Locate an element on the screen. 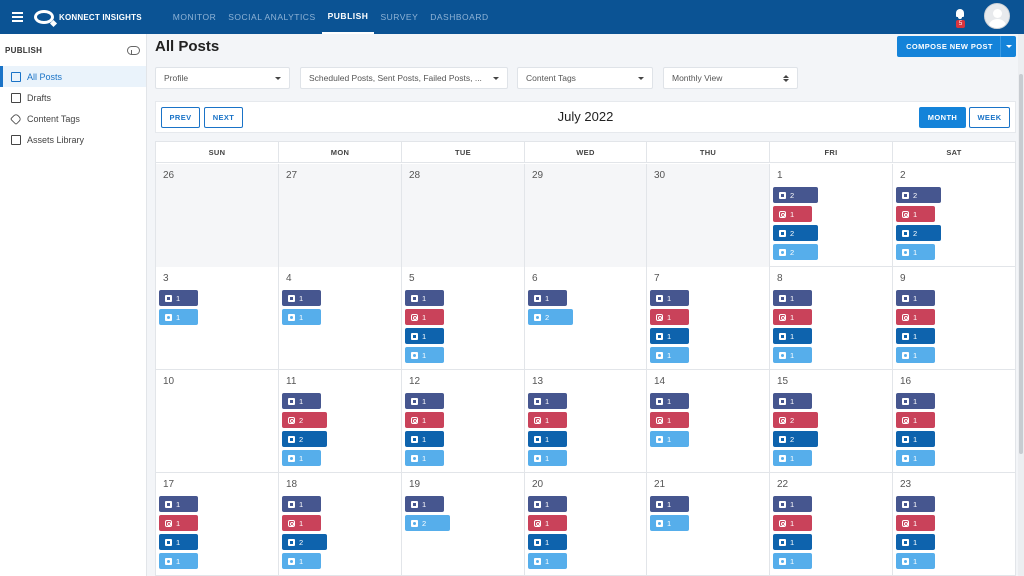 This screenshot has height=576, width=1024. calendar-day-cell: 22121 is located at coordinates (954, 215).